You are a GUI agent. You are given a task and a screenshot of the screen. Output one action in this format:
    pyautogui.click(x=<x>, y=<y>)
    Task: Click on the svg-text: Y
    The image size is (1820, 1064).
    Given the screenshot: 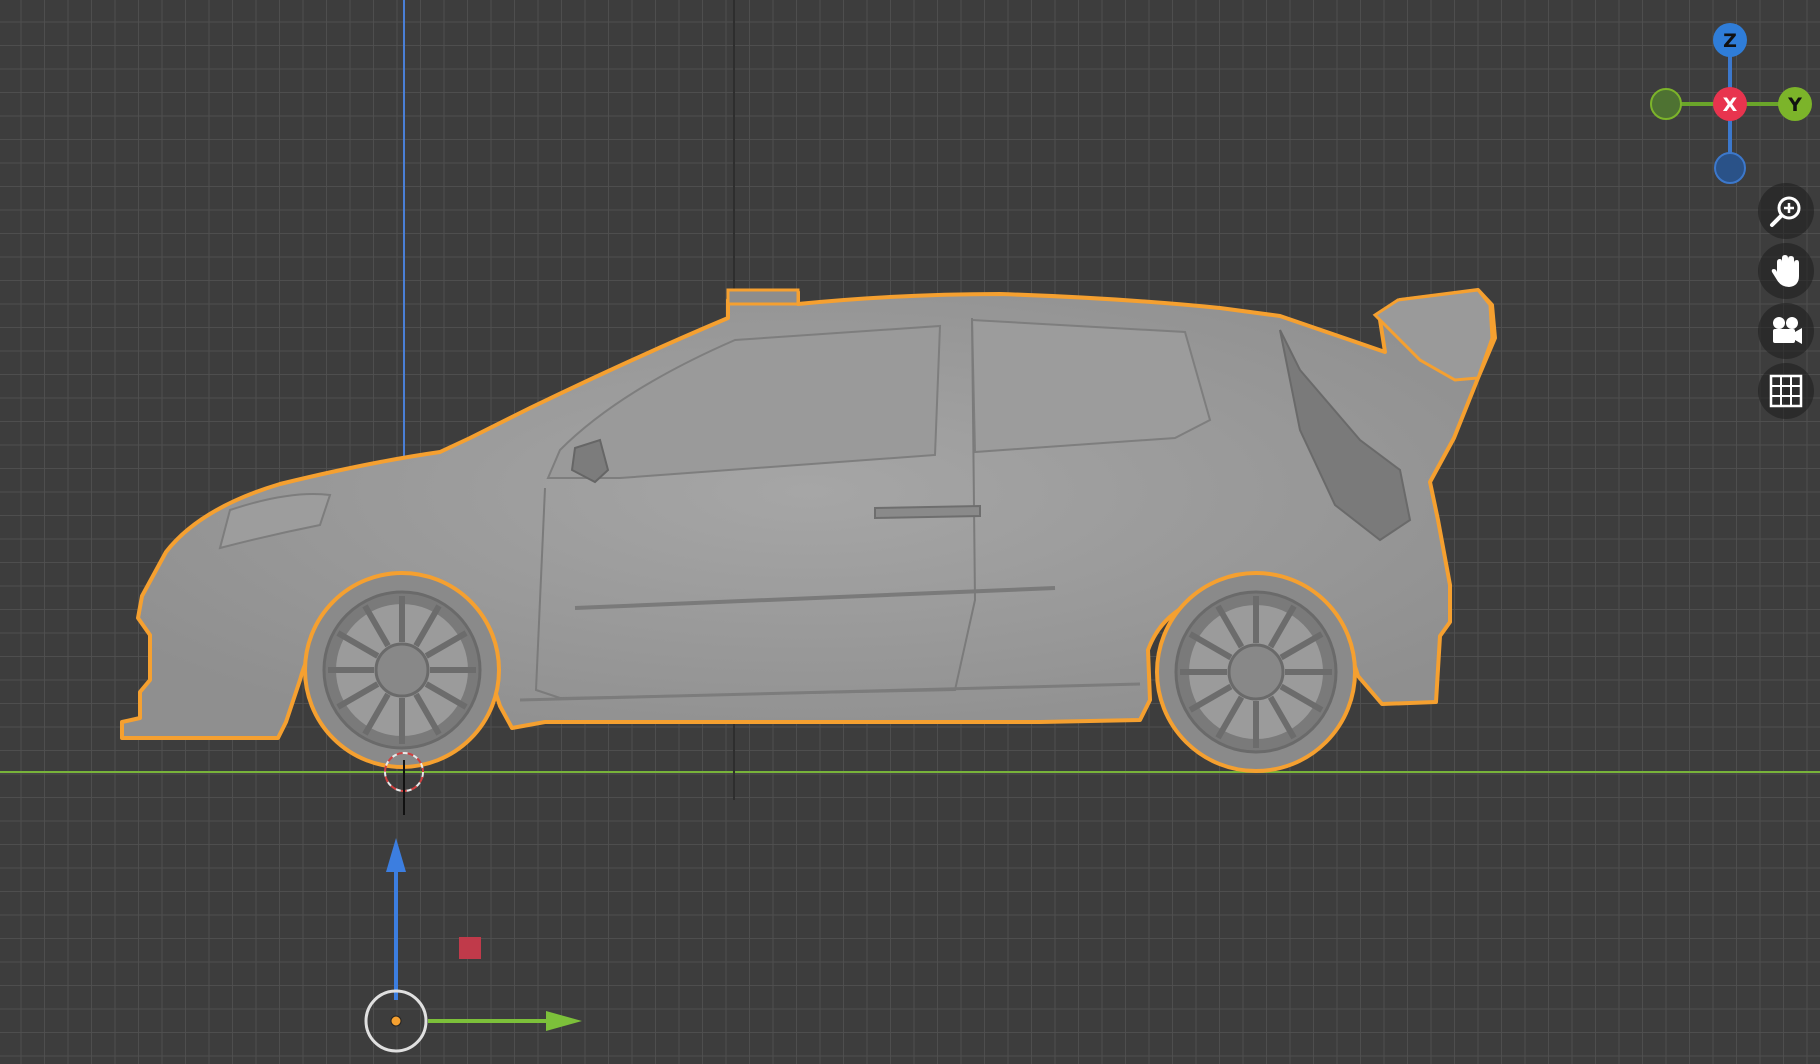 What is the action you would take?
    pyautogui.click(x=1794, y=105)
    